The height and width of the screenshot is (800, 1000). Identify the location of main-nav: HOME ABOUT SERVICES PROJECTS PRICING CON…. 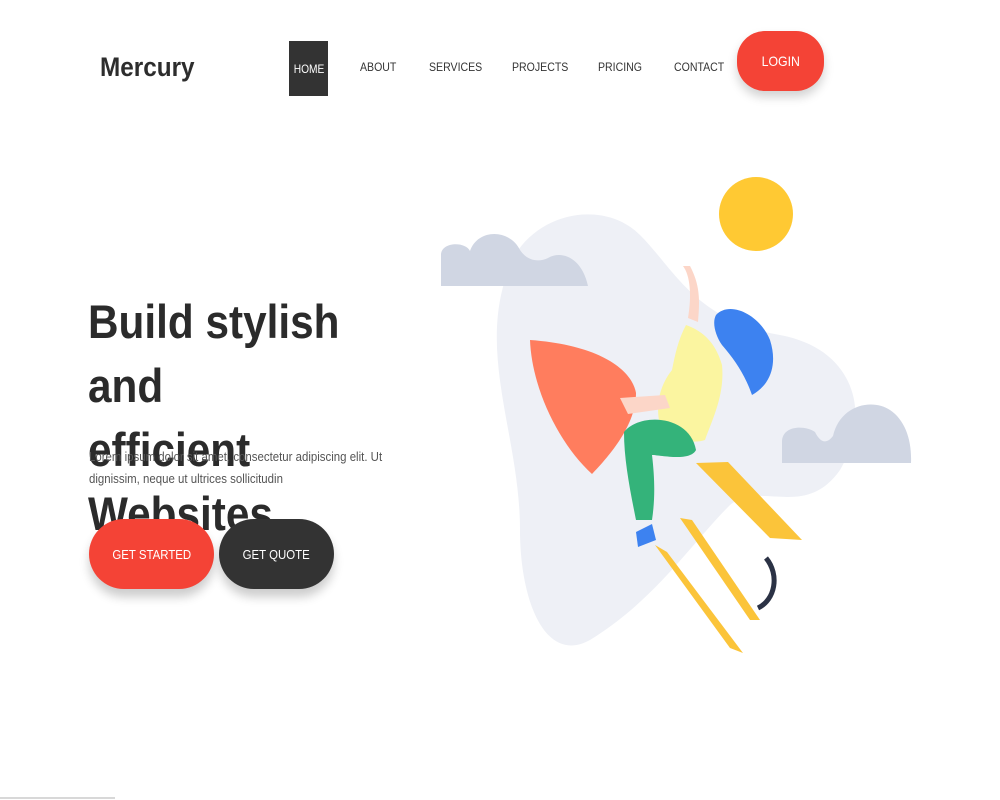
(500, 50).